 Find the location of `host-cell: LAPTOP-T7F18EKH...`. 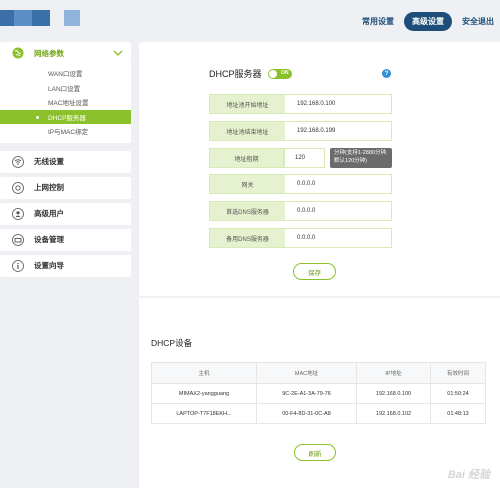

host-cell: LAPTOP-T7F18EKH... is located at coordinates (204, 413).